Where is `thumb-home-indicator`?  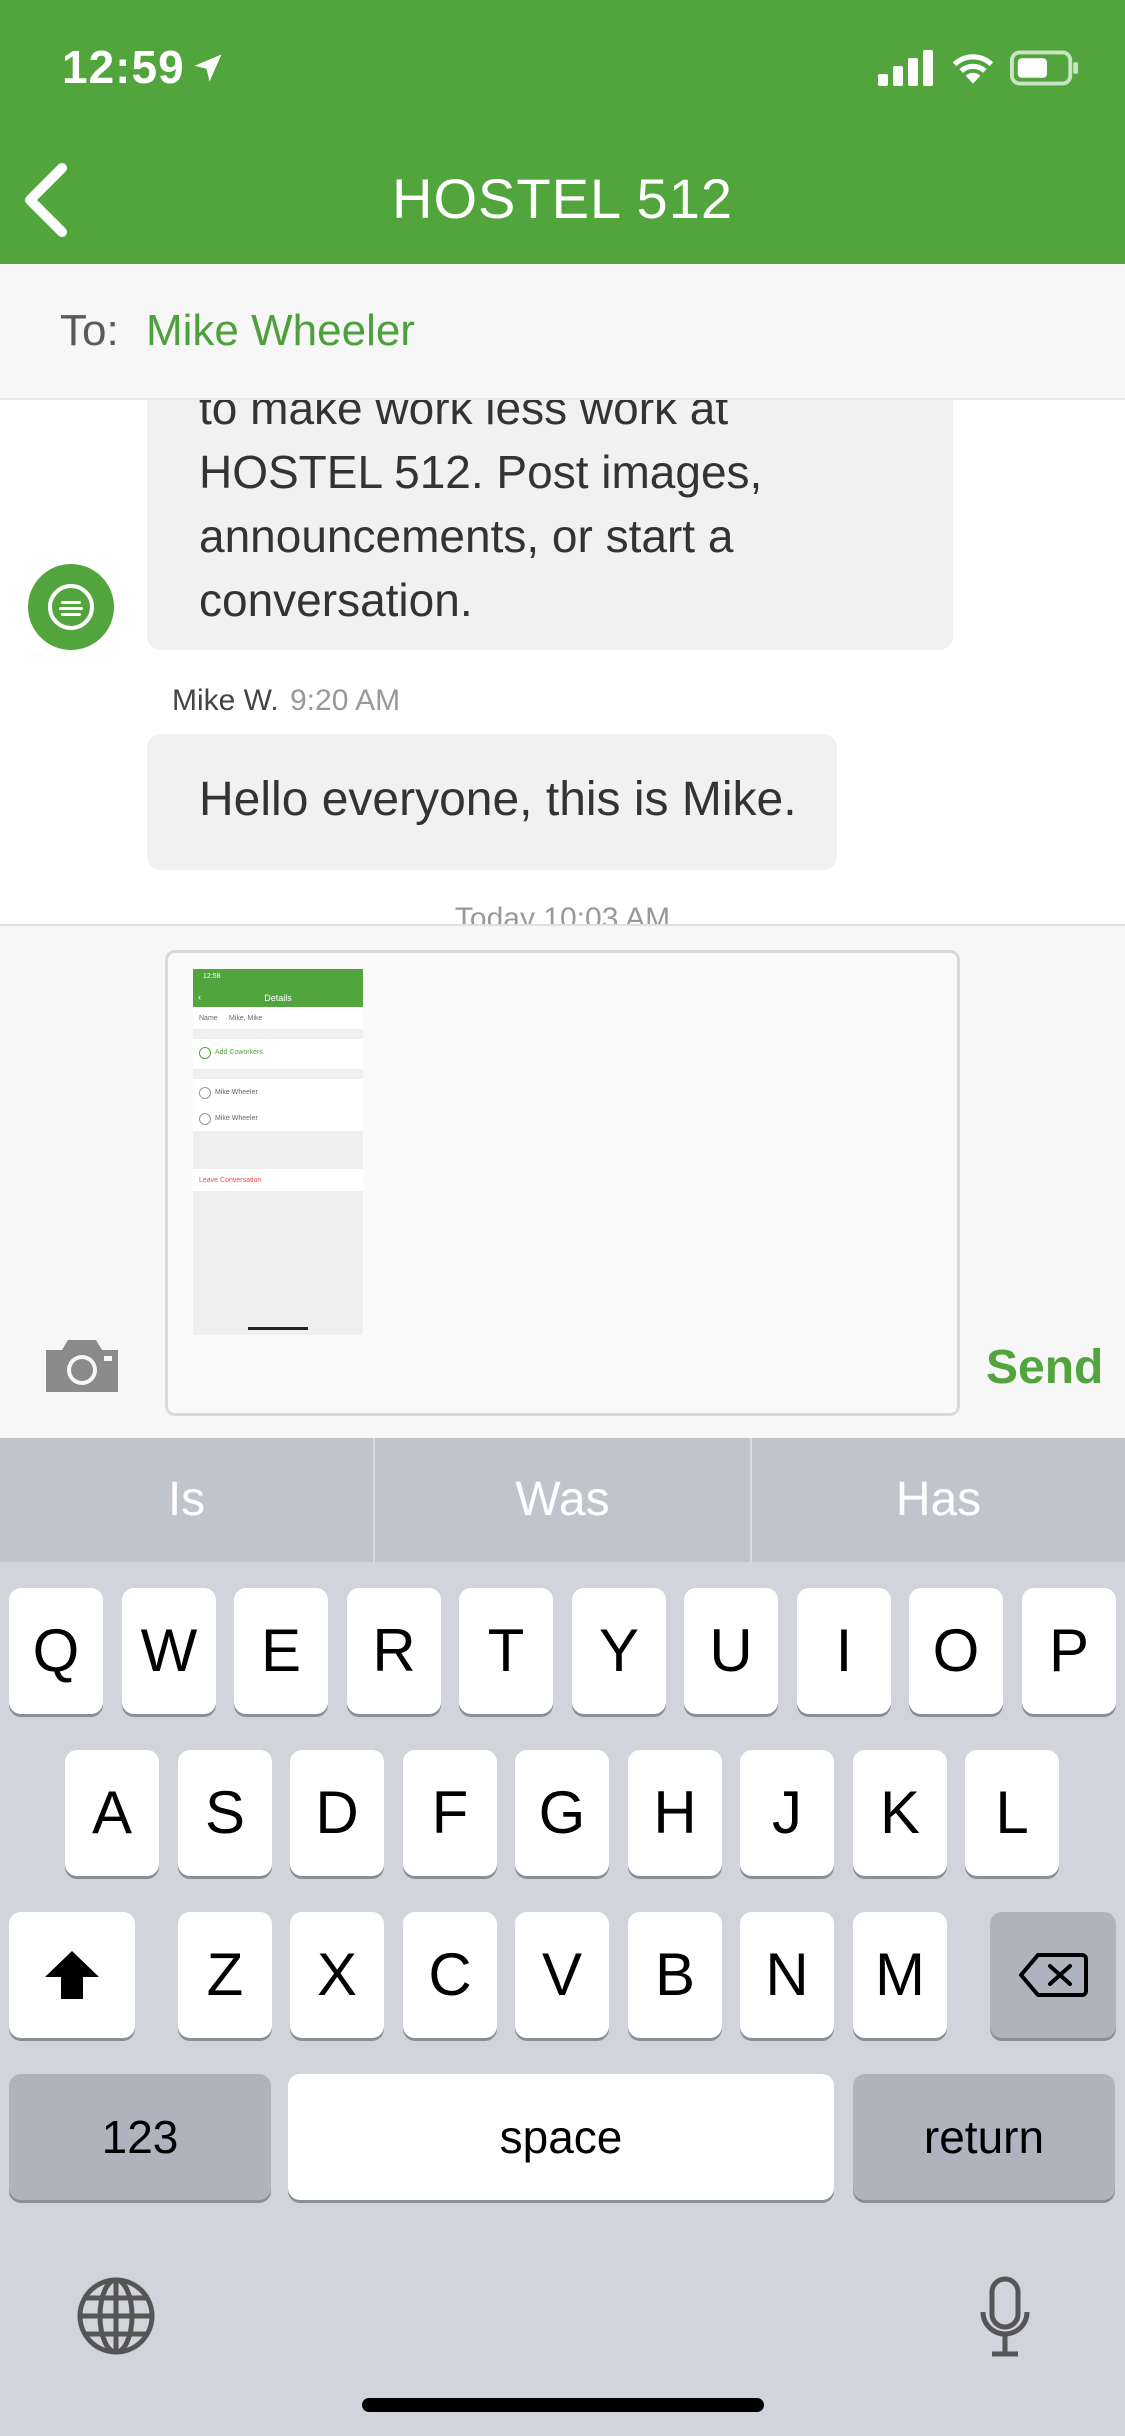
thumb-home-indicator is located at coordinates (278, 1328).